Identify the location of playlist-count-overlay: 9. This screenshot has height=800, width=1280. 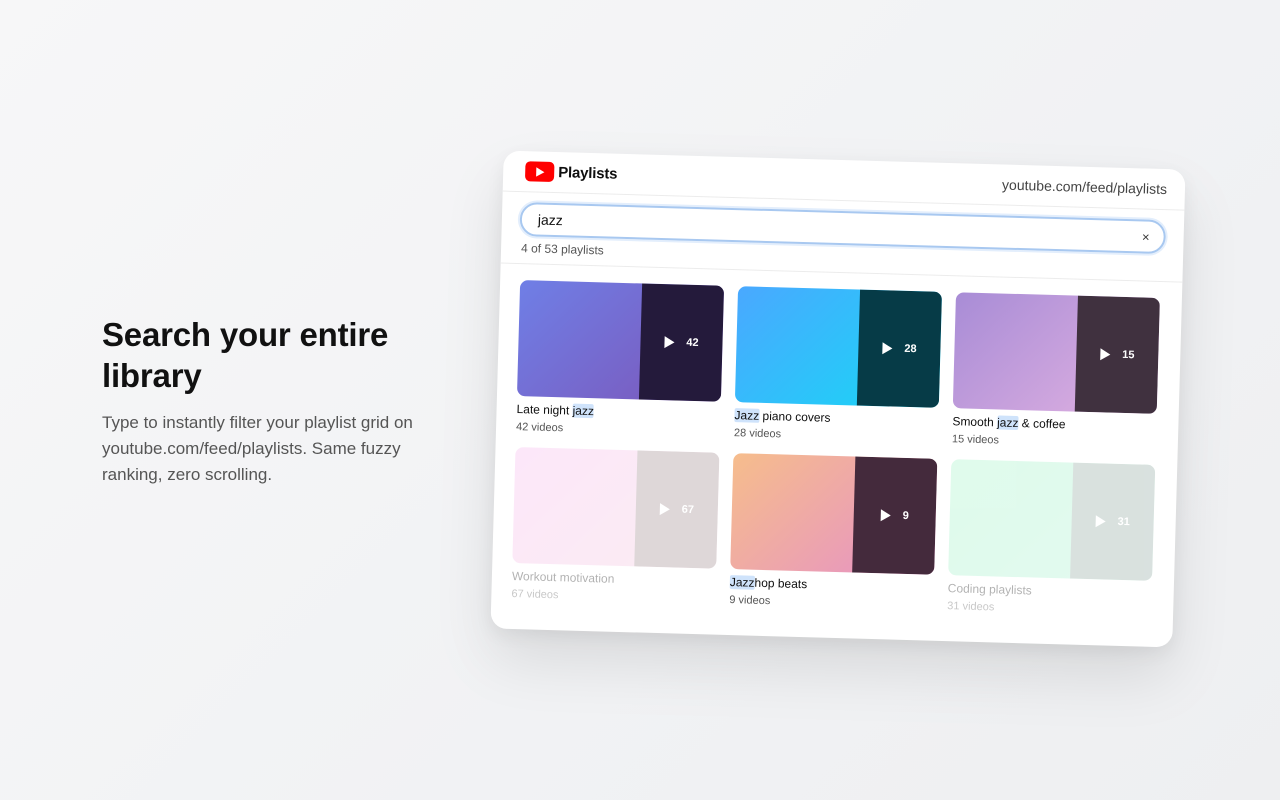
(895, 515).